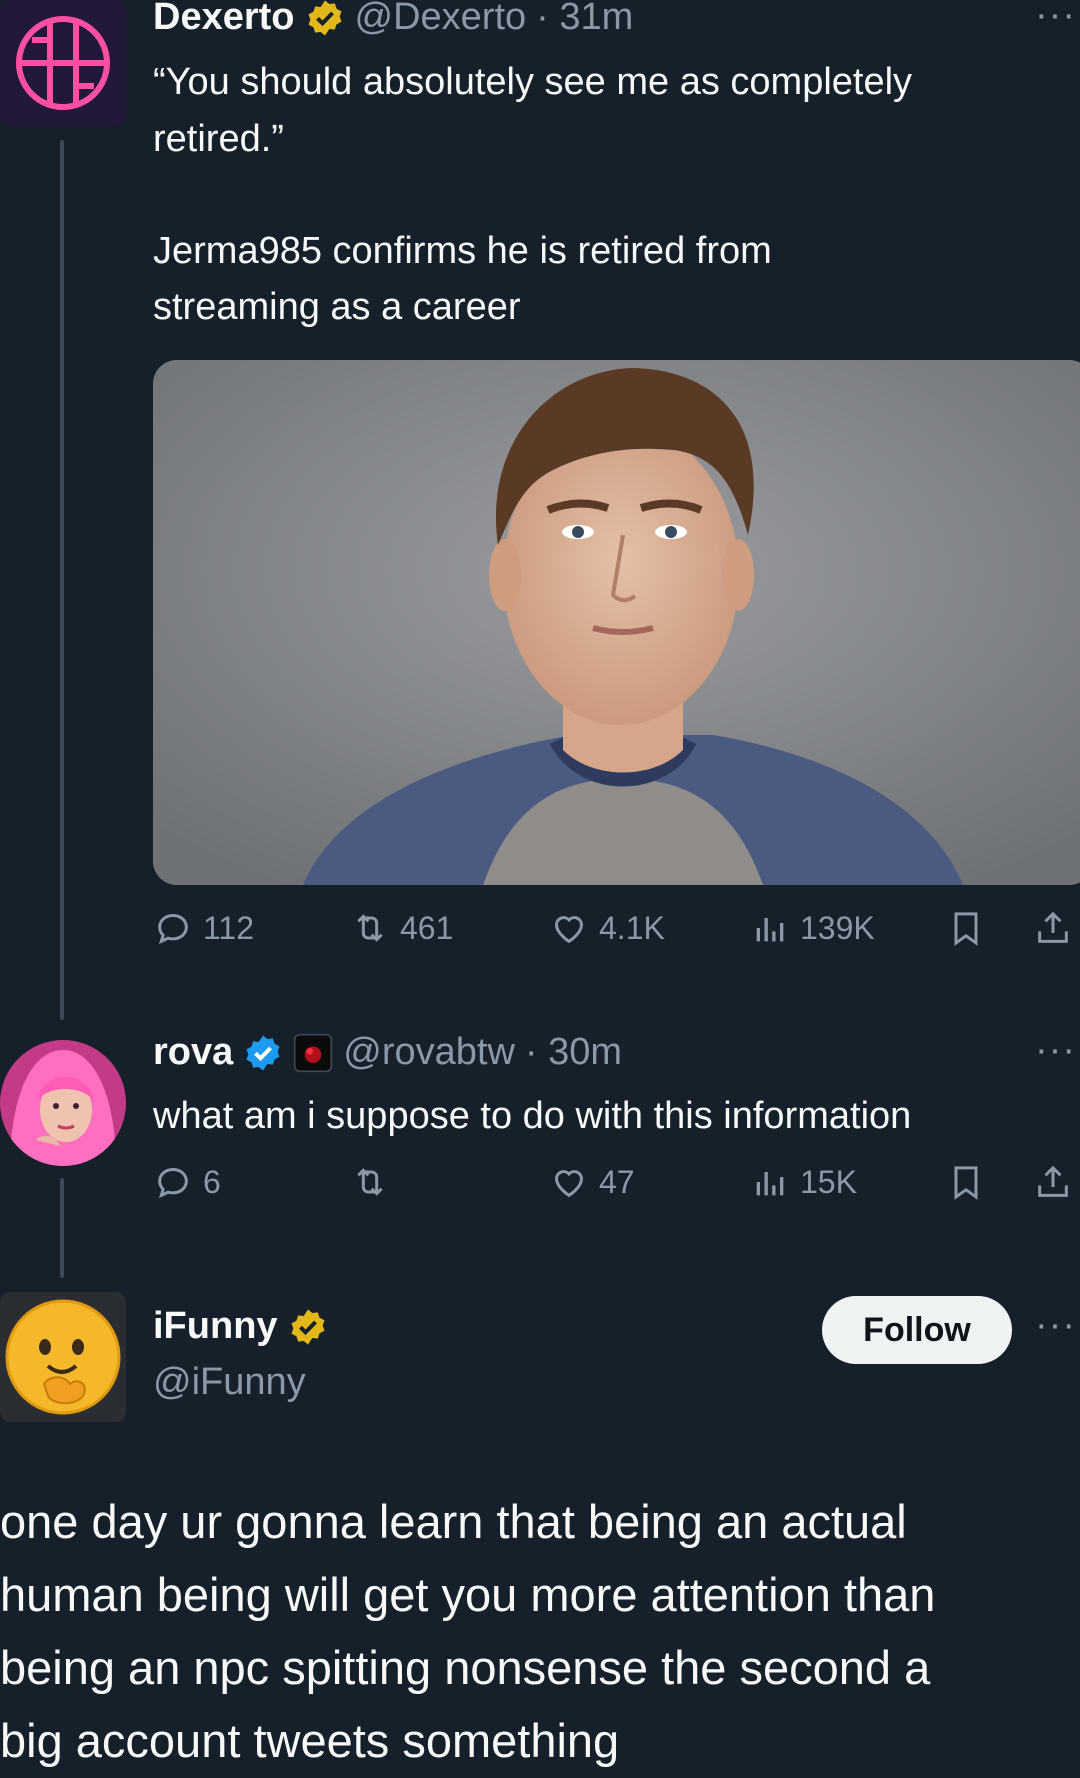 Image resolution: width=1080 pixels, height=1778 pixels. What do you see at coordinates (263, 1053) in the screenshot?
I see `verified-blue-icon` at bounding box center [263, 1053].